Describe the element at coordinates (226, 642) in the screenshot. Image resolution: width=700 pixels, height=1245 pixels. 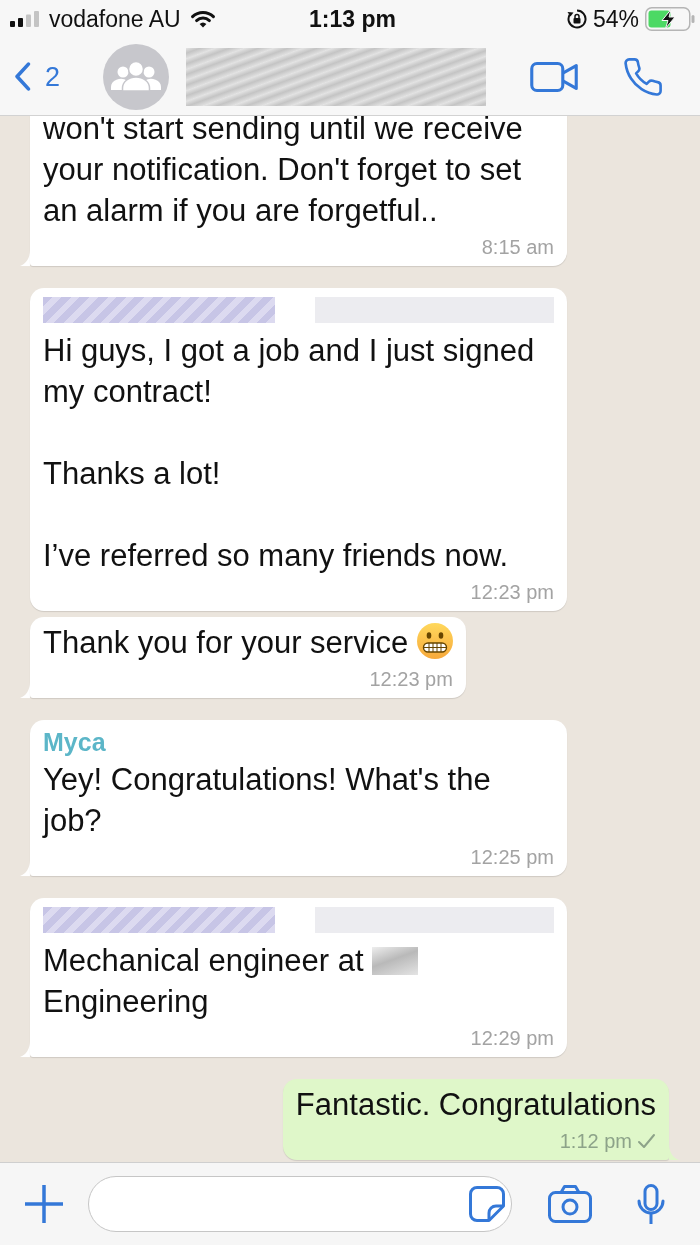
I see `message-text: Thank you for your service` at that location.